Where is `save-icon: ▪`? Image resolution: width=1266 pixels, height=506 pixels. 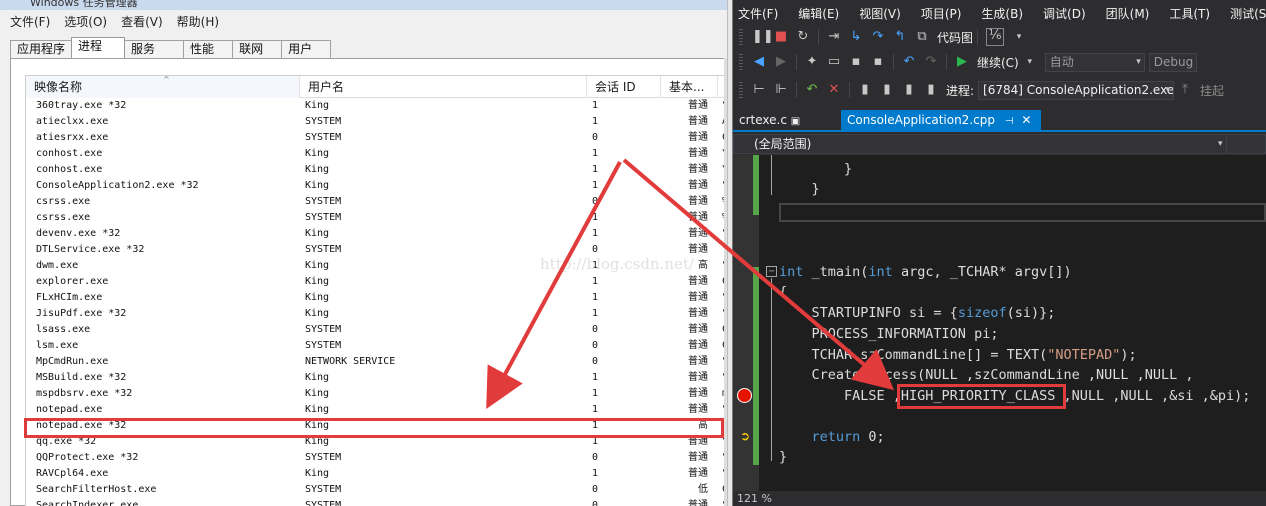 save-icon: ▪ is located at coordinates (856, 62).